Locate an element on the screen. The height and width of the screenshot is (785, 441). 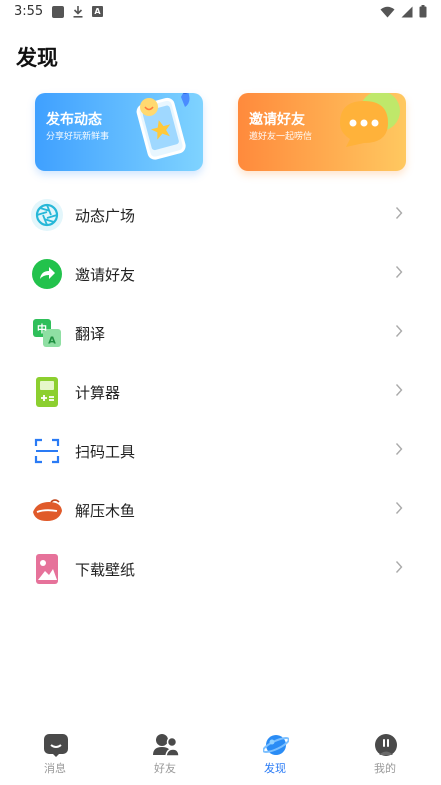
calculator-icon is located at coordinates (47, 392).